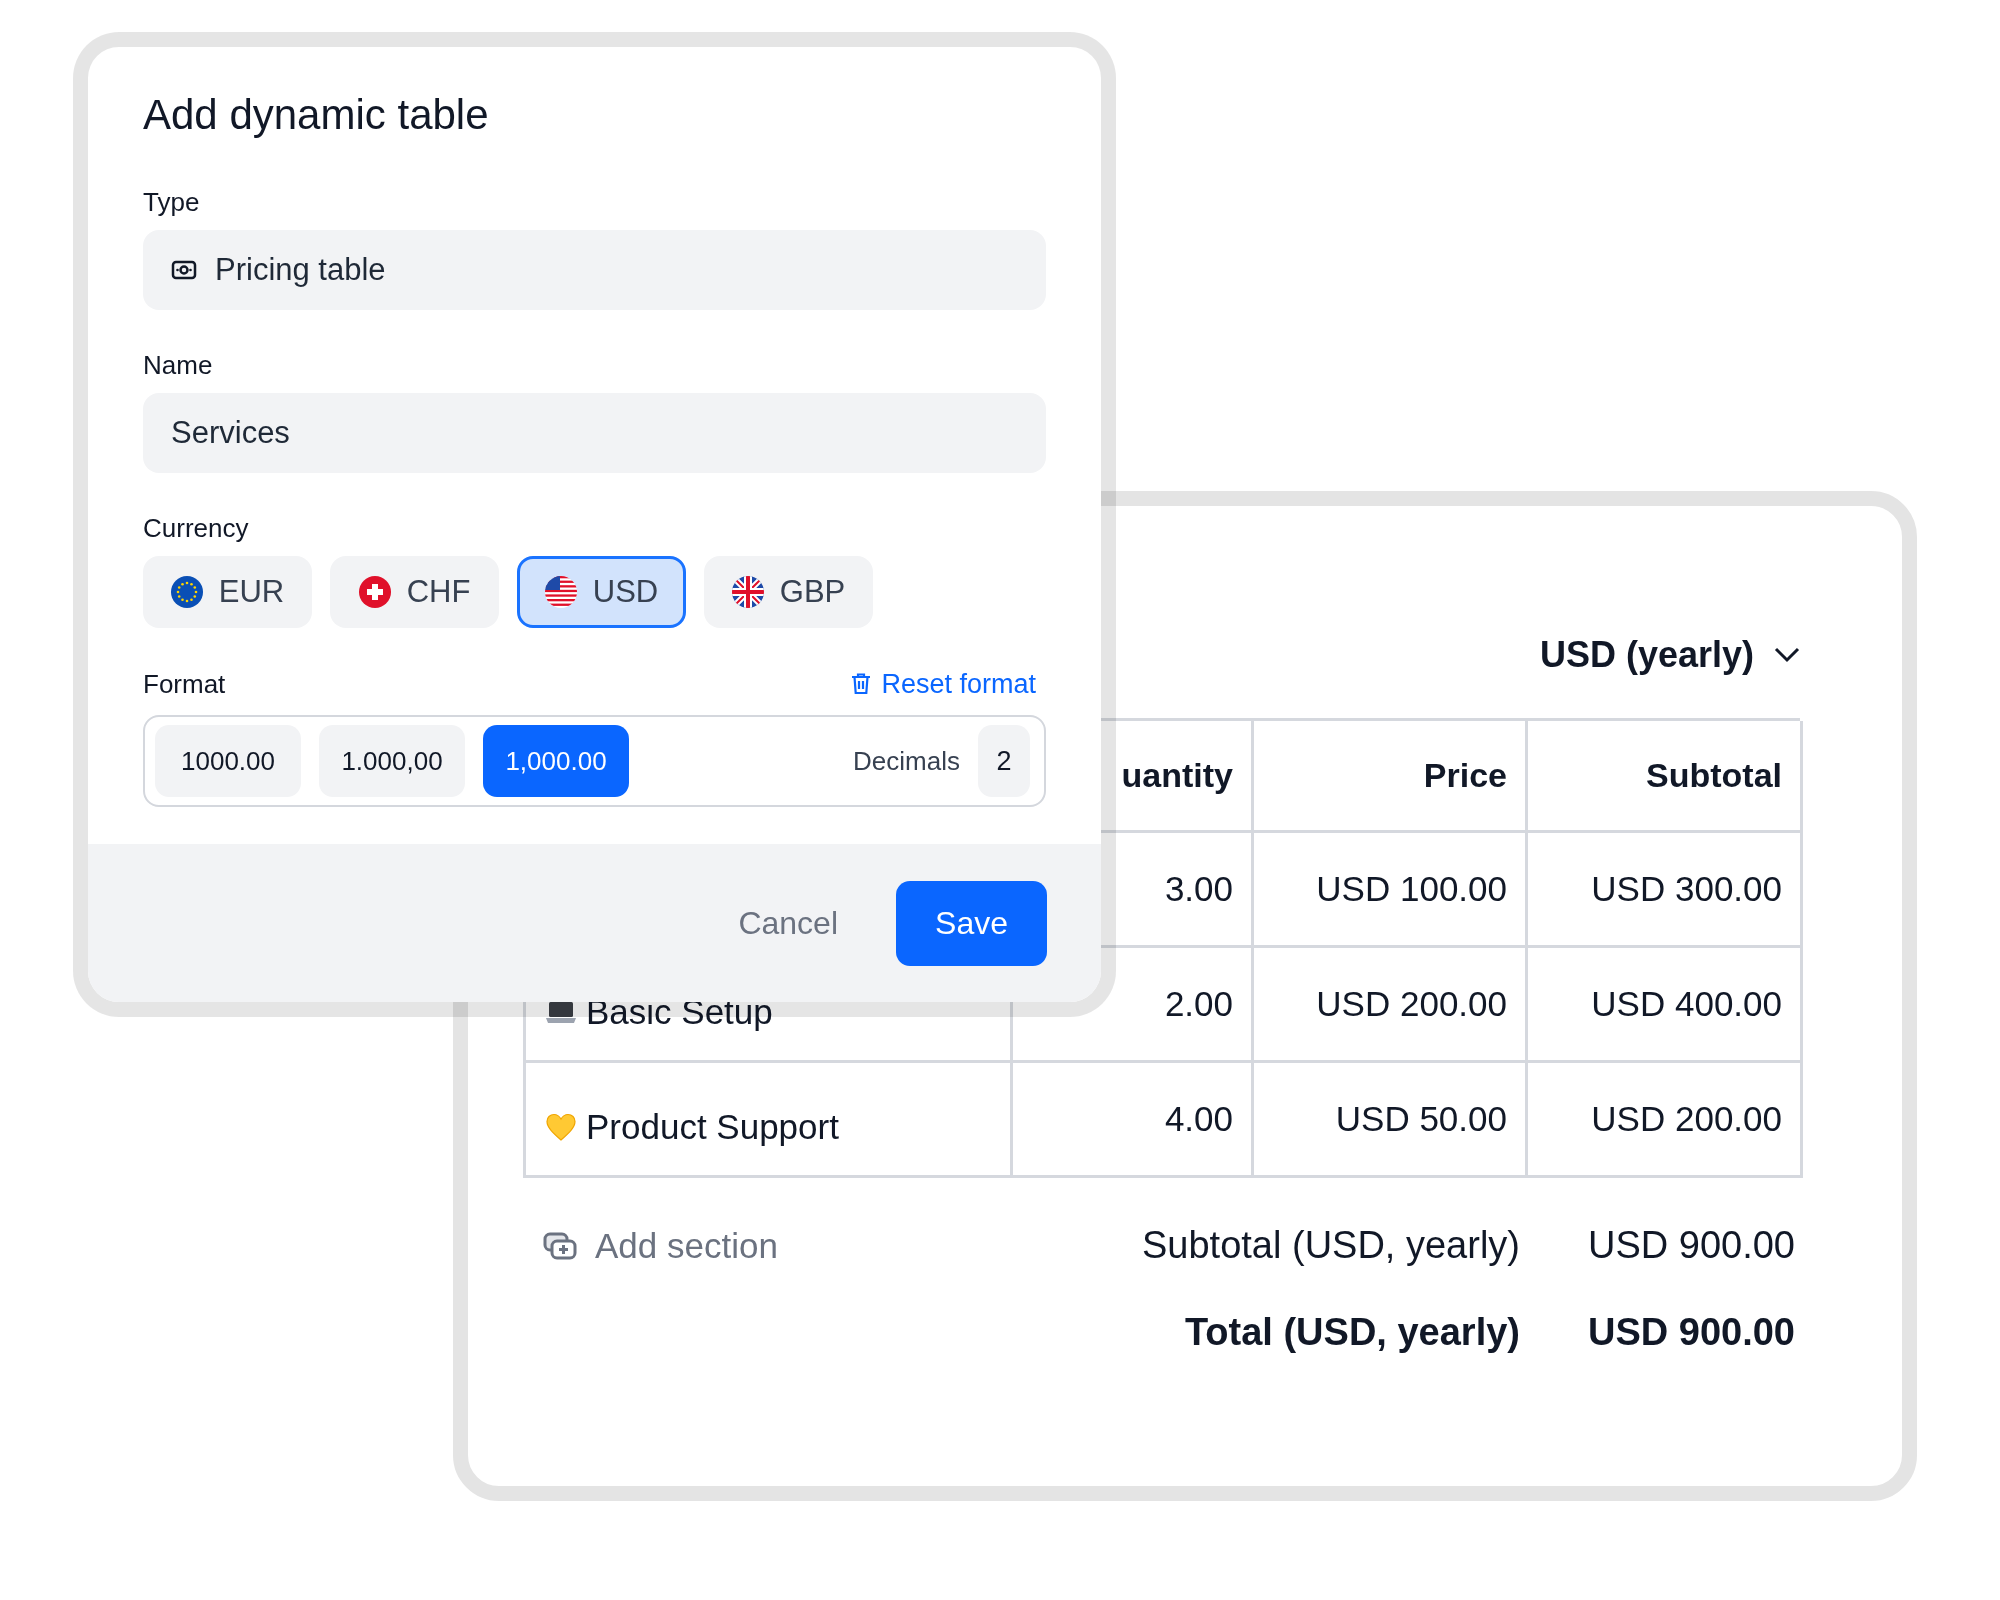 This screenshot has height=1600, width=2000. What do you see at coordinates (228, 761) in the screenshot?
I see `format-option: 1000.00` at bounding box center [228, 761].